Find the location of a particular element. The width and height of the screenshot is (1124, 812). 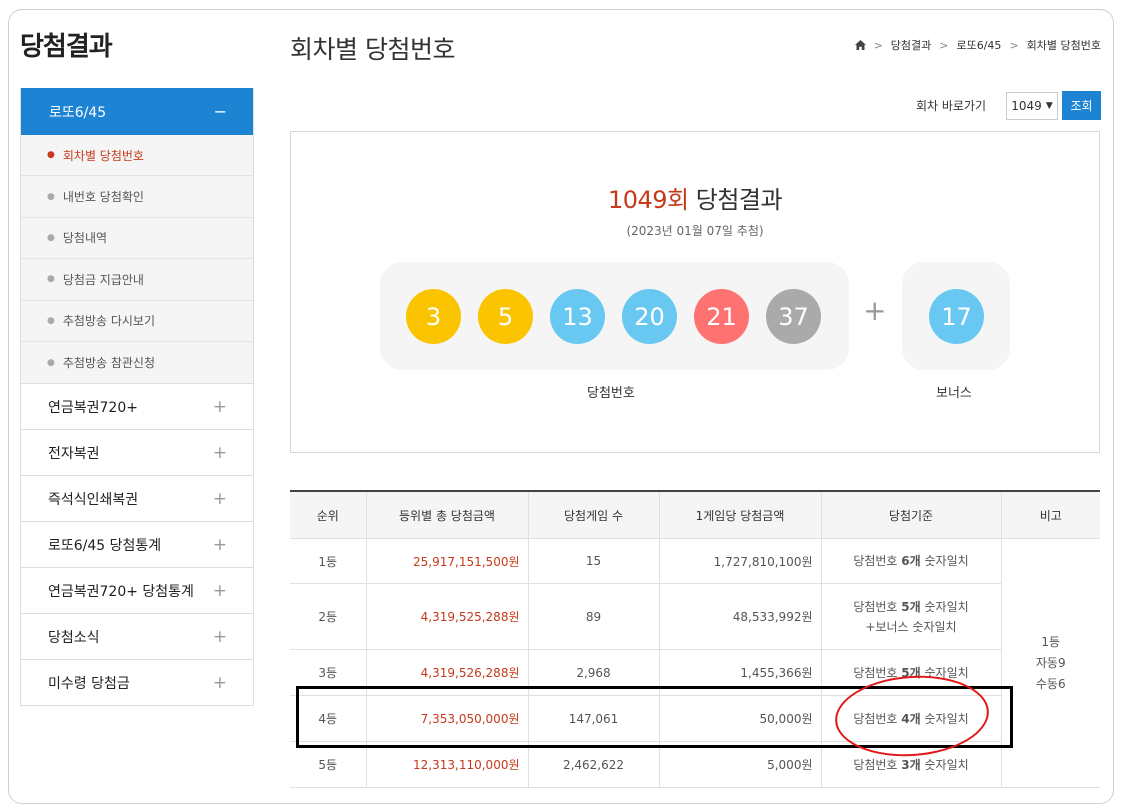

total-prize-cell: 4,319,525,288원 is located at coordinates (447, 616).